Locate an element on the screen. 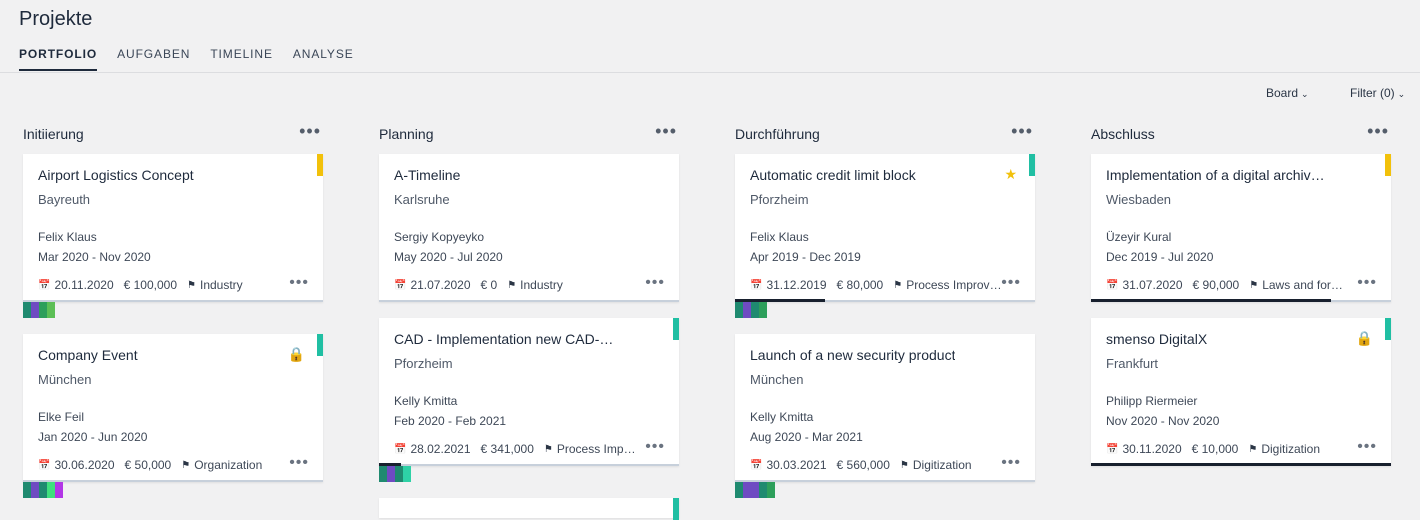 The image size is (1420, 520). project-name: Automatic credit limit block is located at coordinates (833, 175).